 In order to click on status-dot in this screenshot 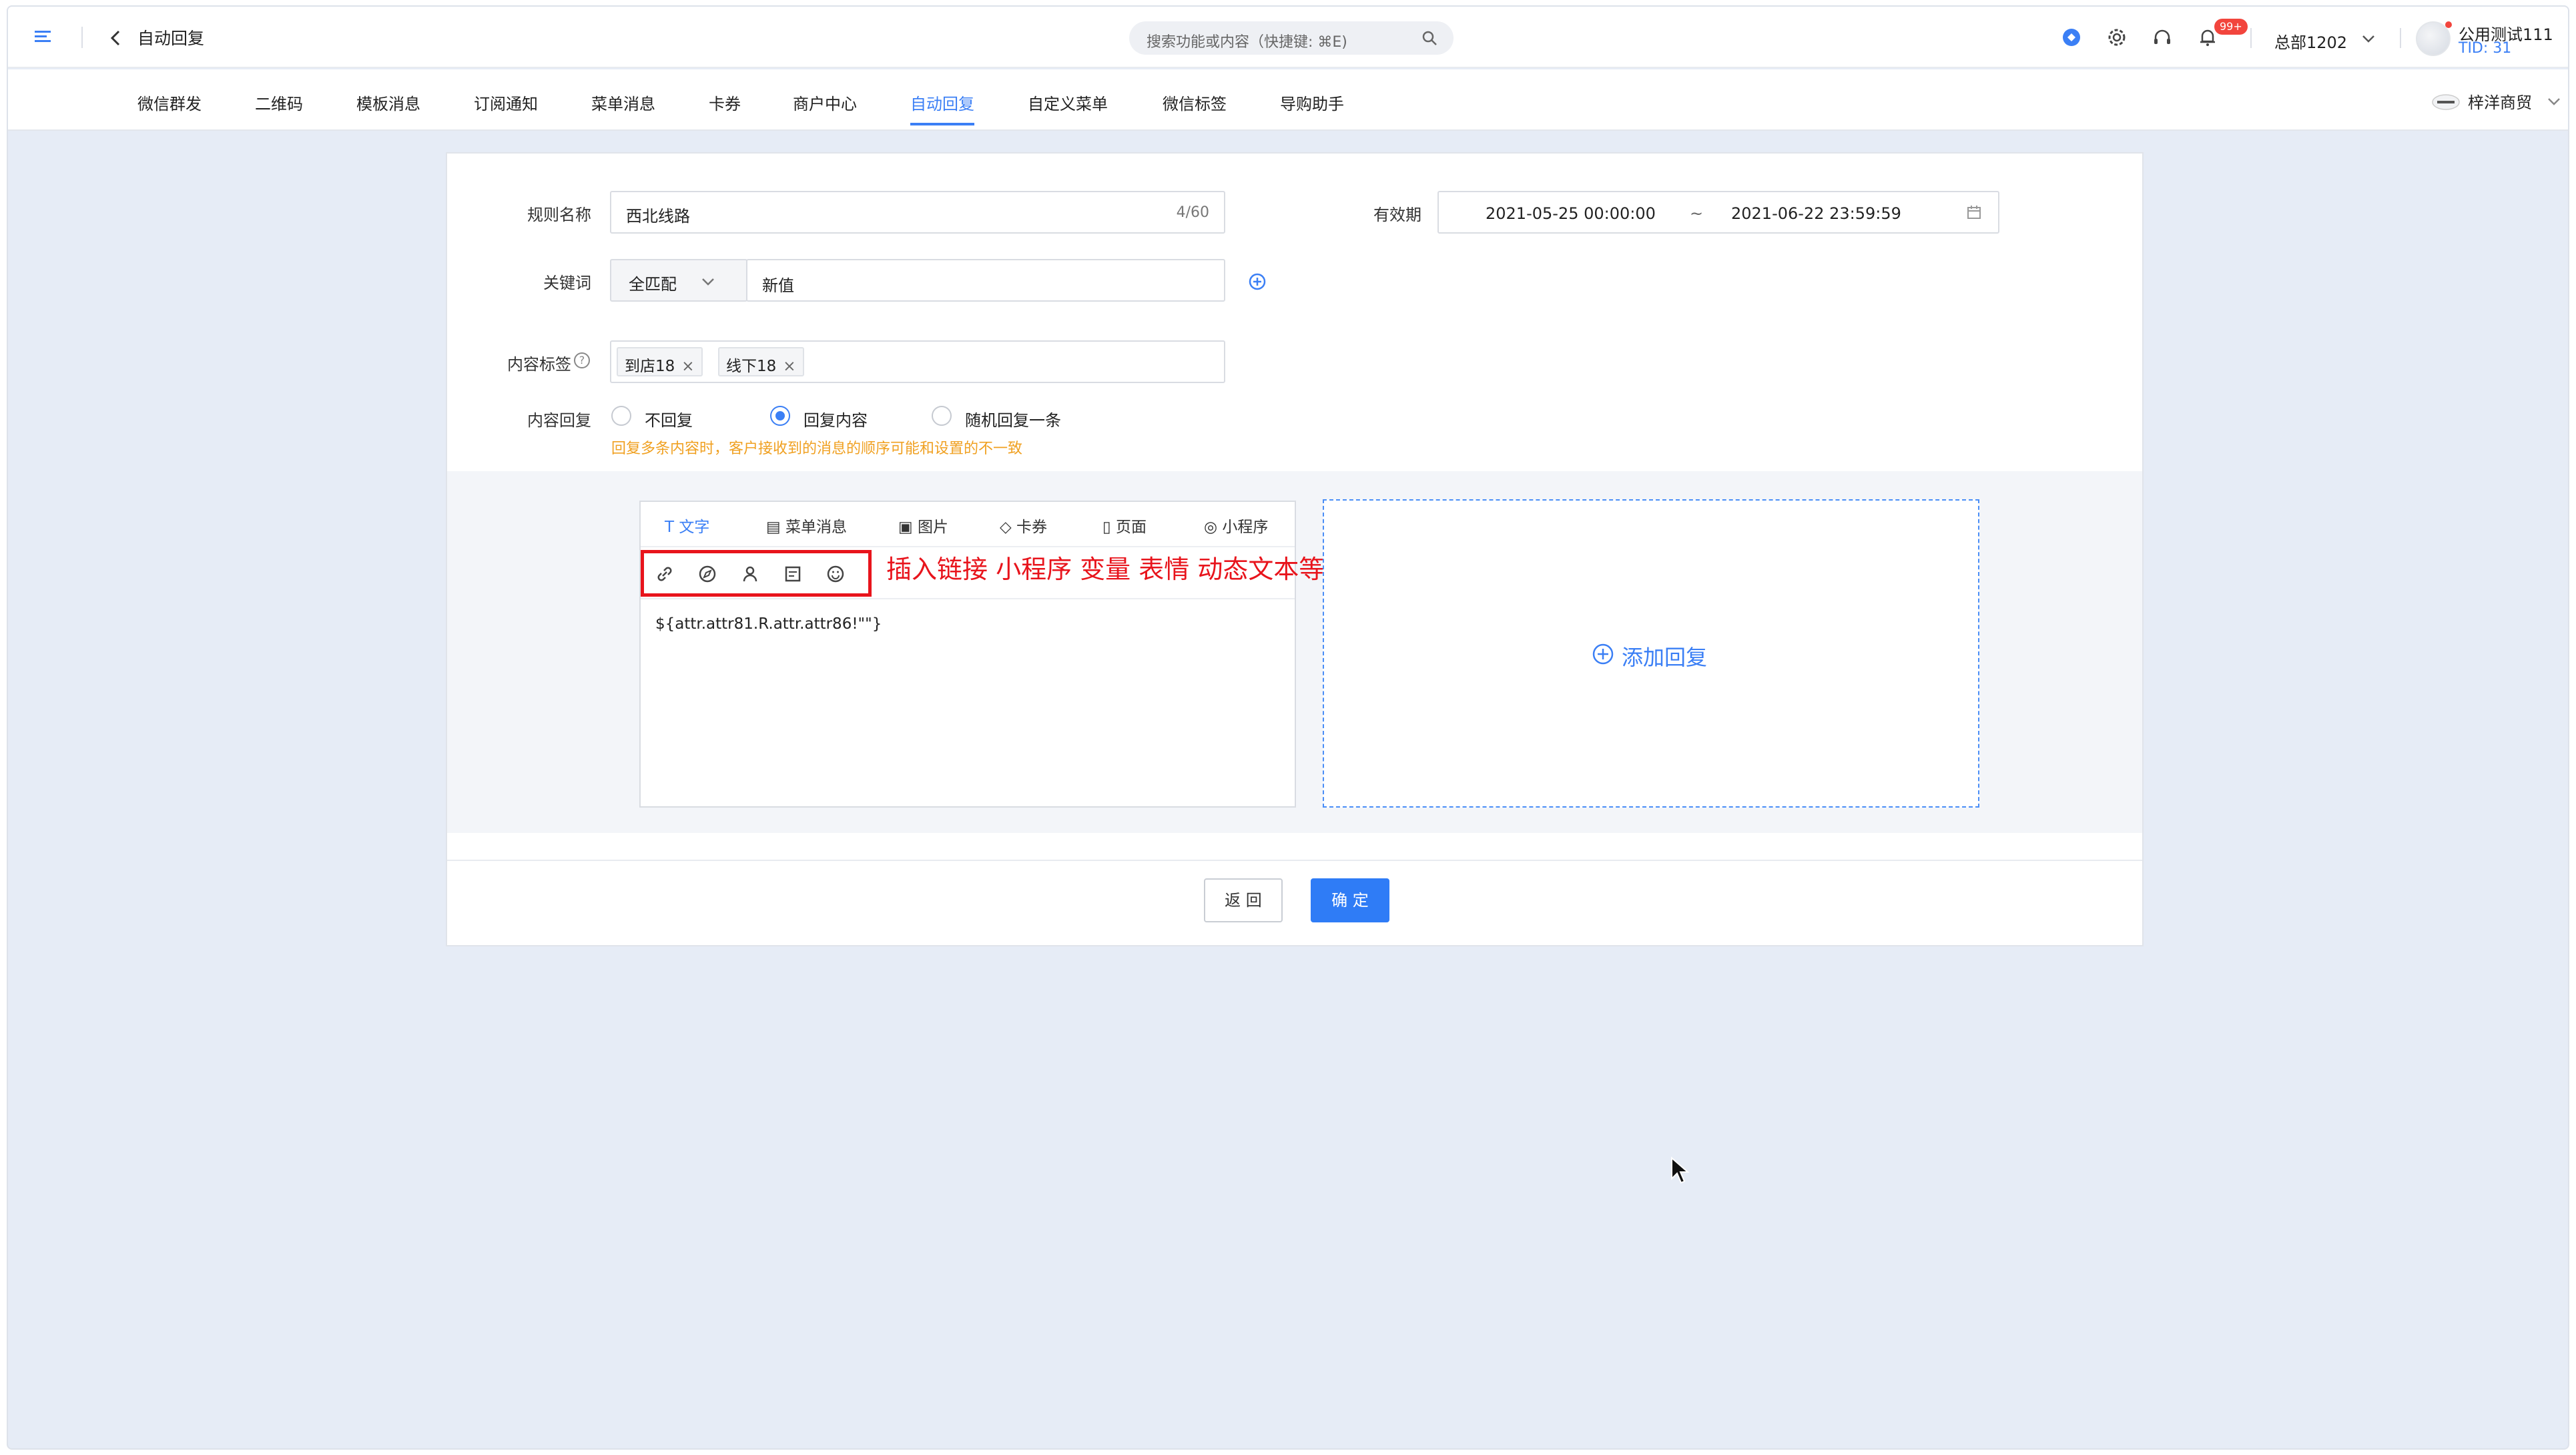, I will do `click(2448, 24)`.